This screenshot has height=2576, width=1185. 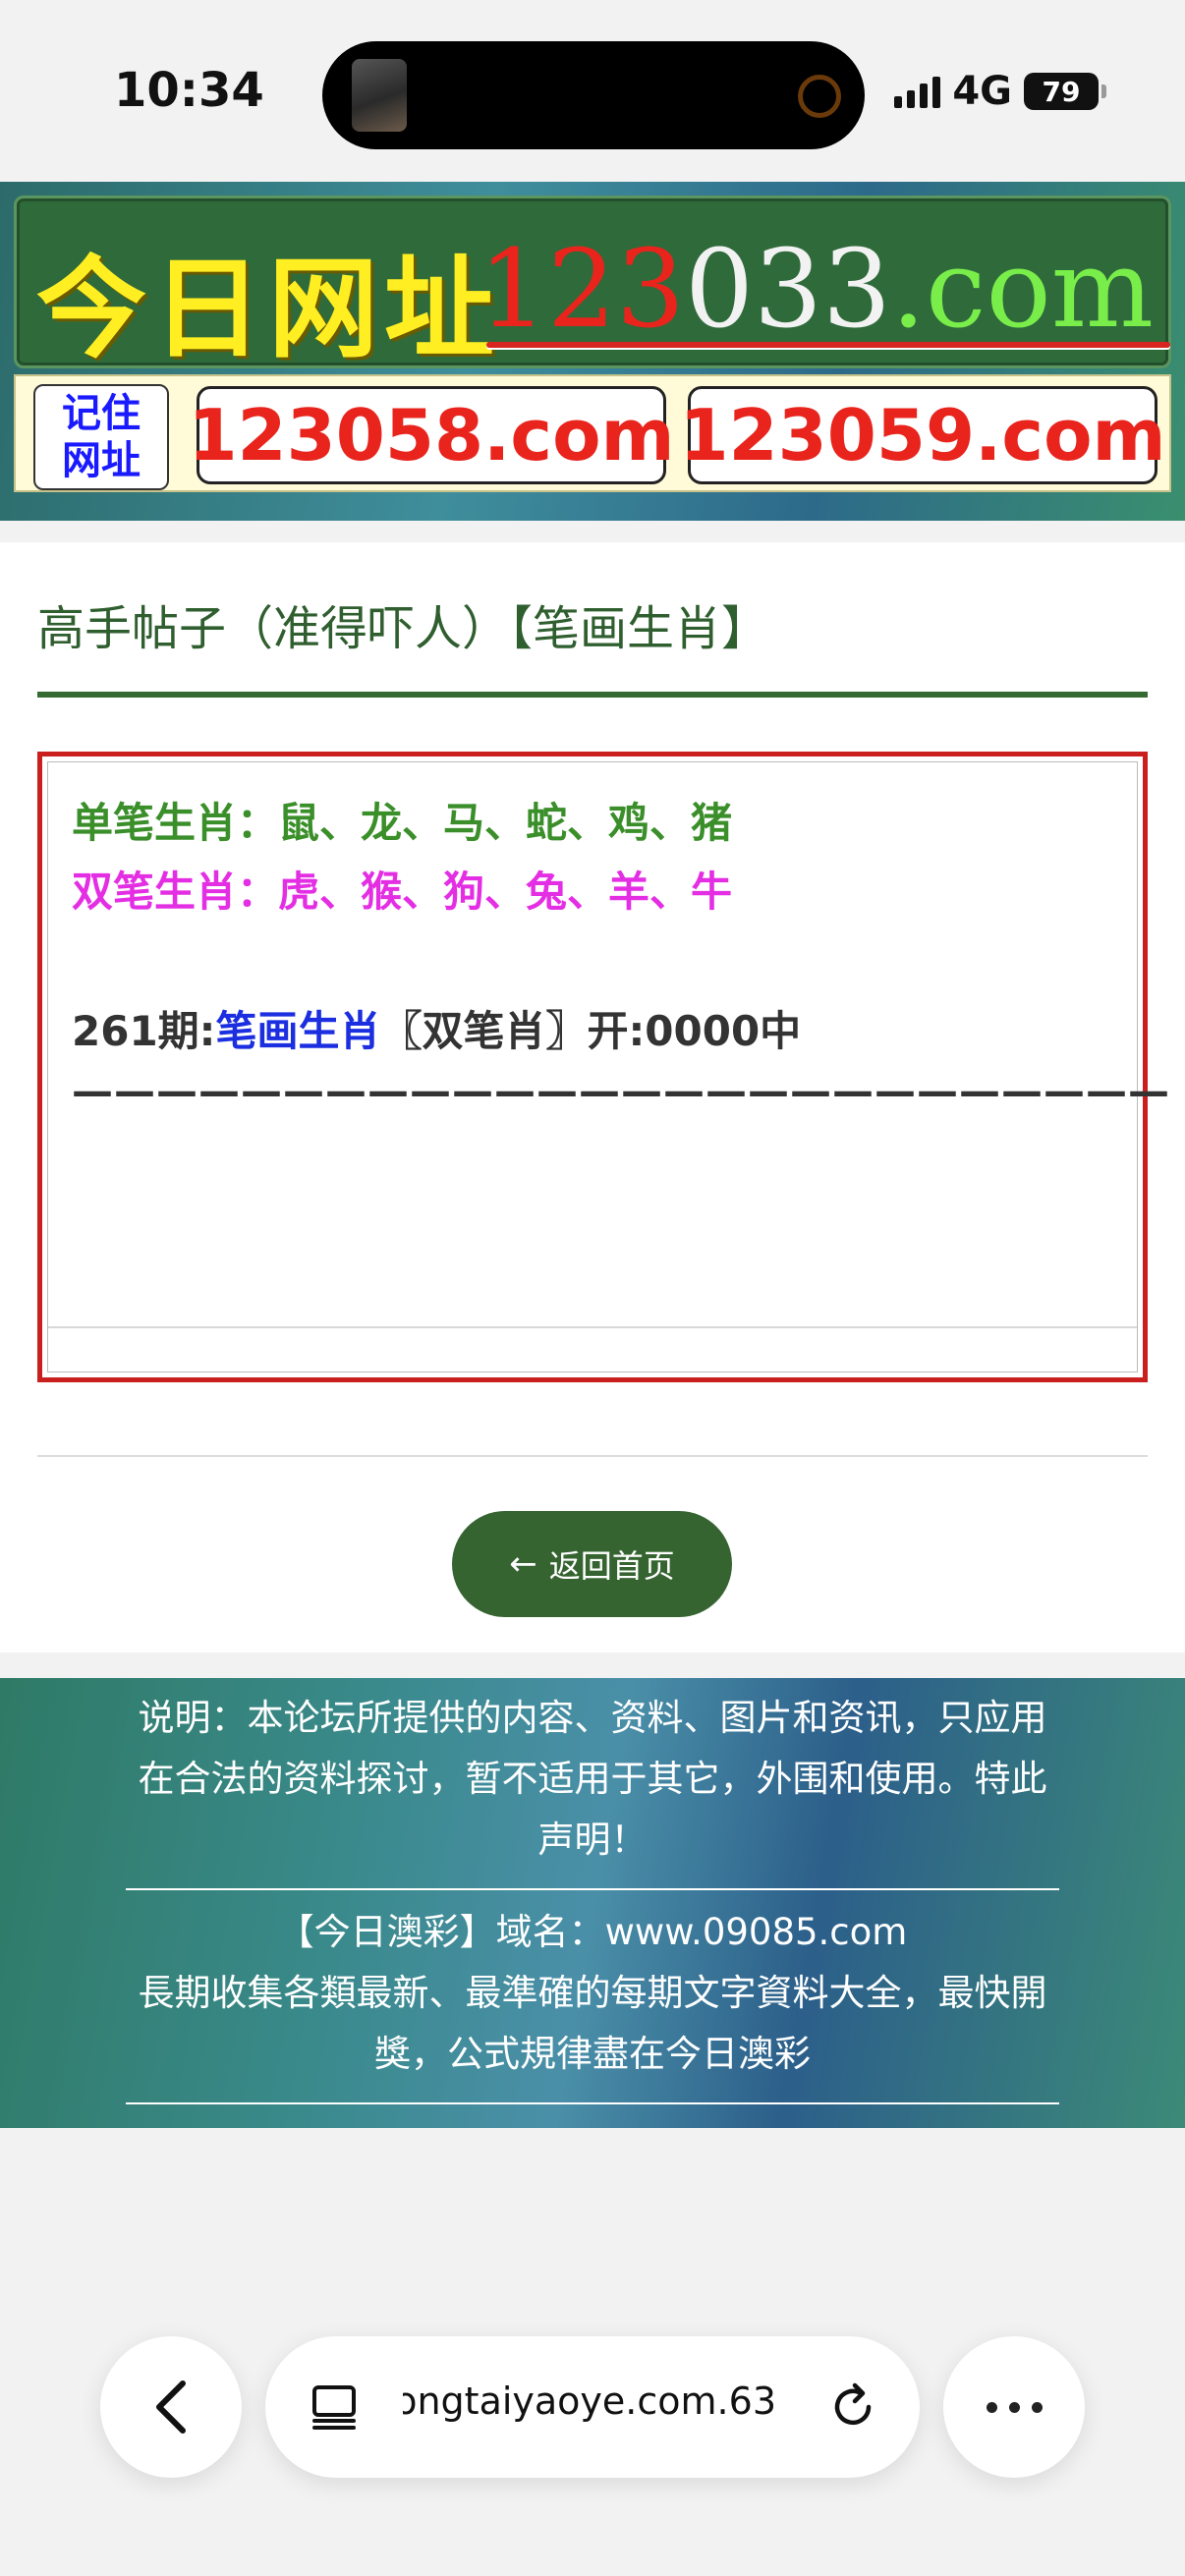 What do you see at coordinates (523, 1564) in the screenshot?
I see `arrow-left-icon: ←` at bounding box center [523, 1564].